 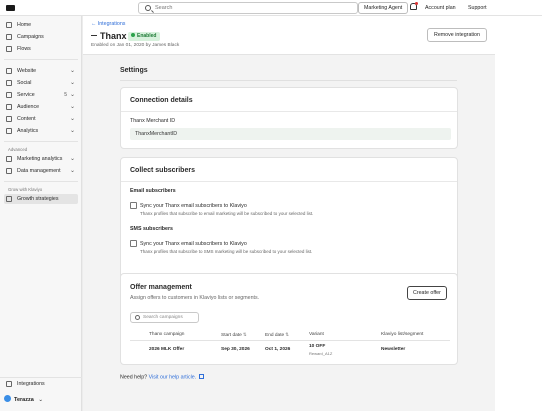 I want to click on column-header-start-date: Start date⇅, so click(x=234, y=335).